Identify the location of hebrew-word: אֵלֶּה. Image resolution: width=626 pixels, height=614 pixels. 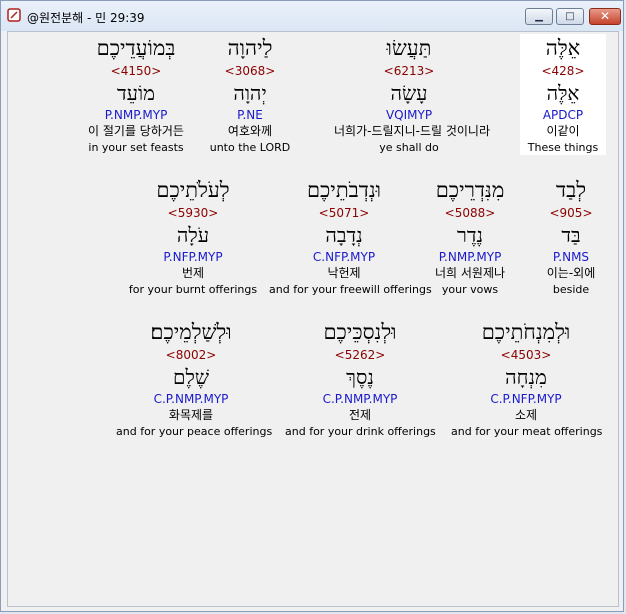
(563, 48).